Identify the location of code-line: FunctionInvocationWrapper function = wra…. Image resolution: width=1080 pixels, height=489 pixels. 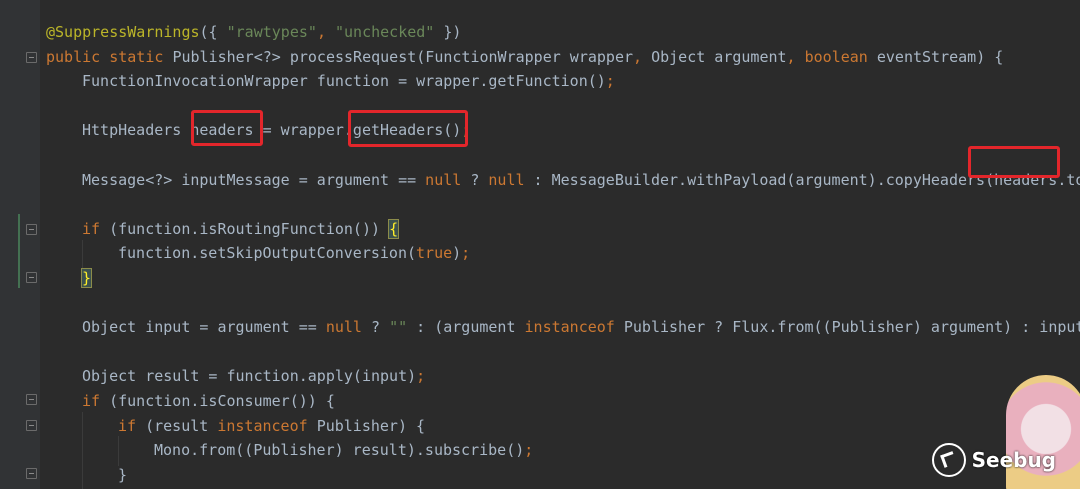
(563, 81).